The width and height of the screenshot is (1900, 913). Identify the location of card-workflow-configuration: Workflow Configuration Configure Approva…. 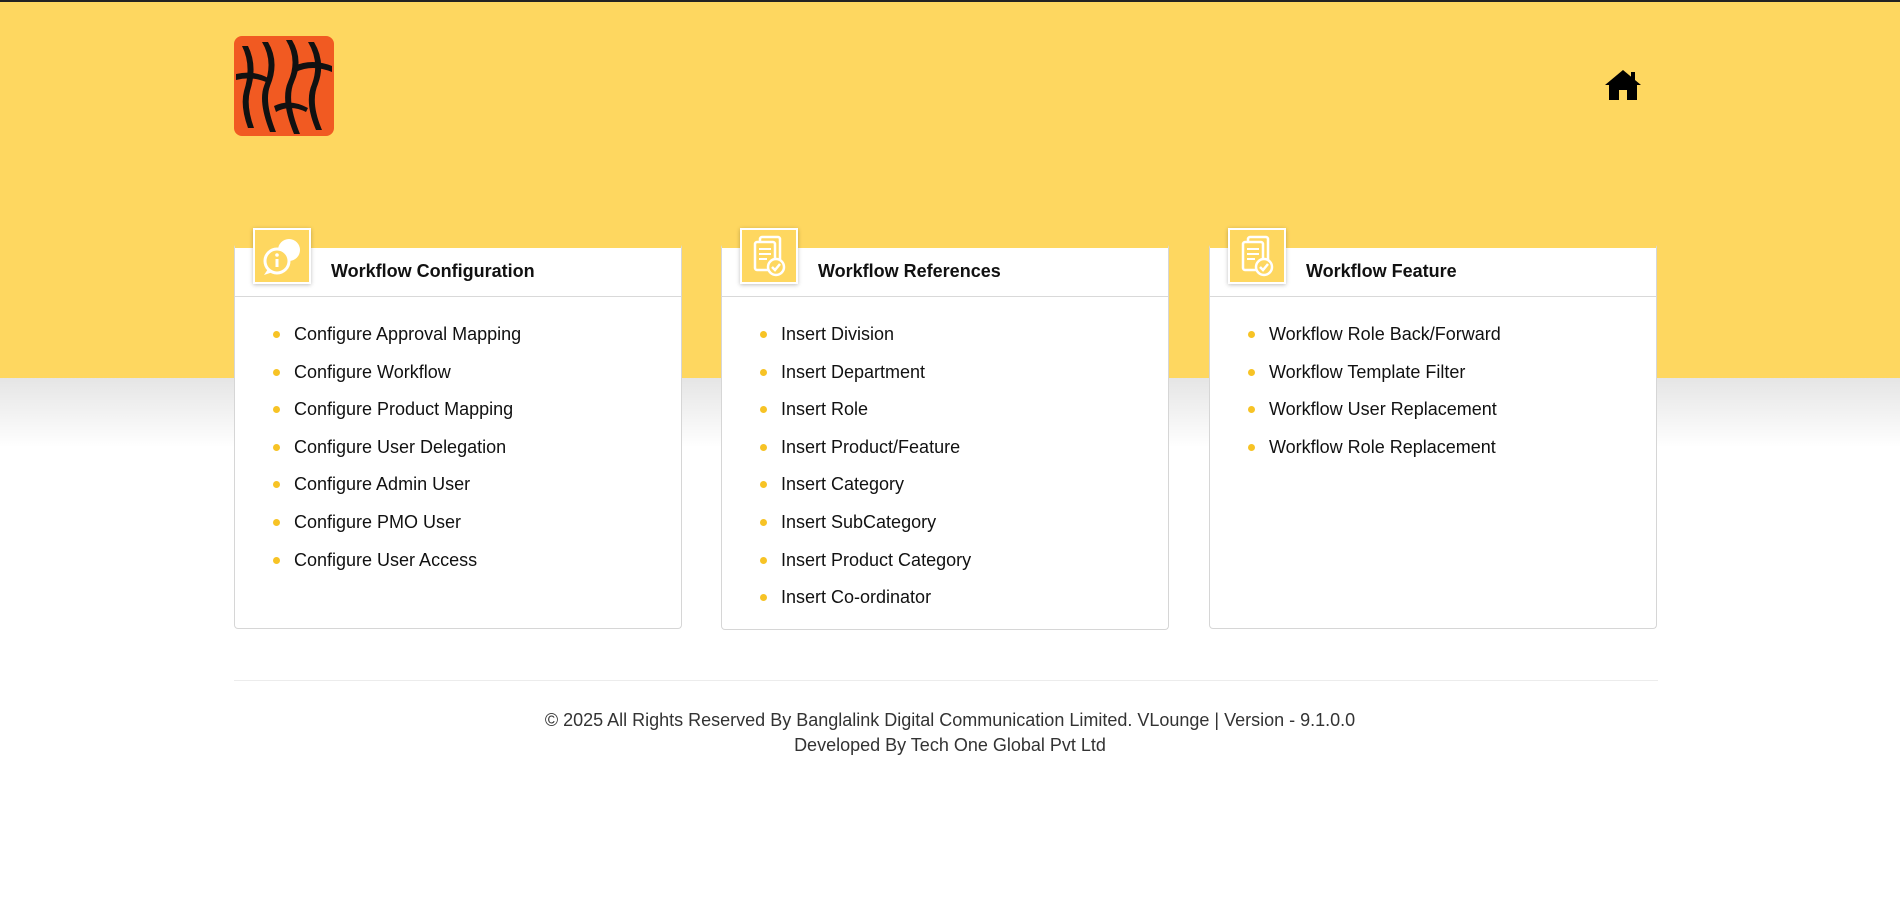
(458, 428).